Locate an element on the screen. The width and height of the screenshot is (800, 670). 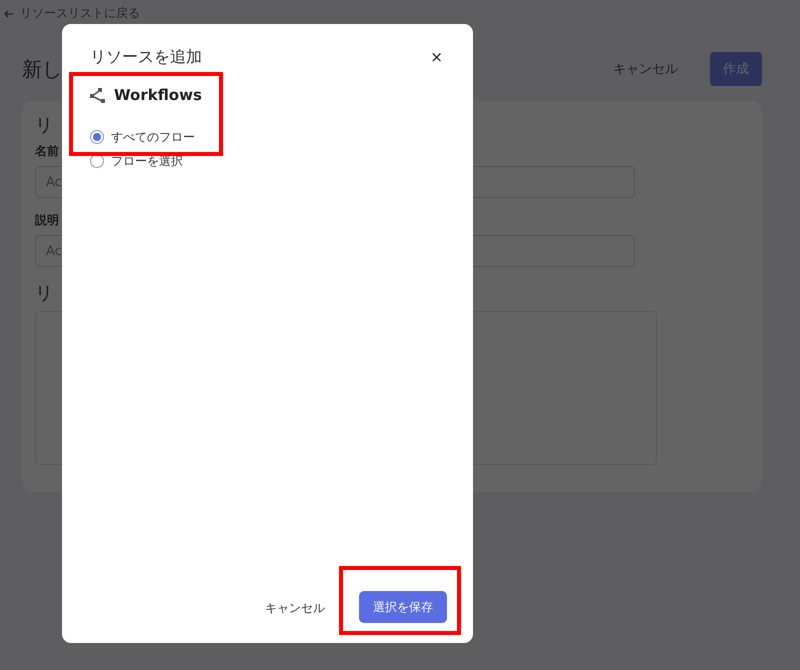
branch-nodes-icon is located at coordinates (97, 95).